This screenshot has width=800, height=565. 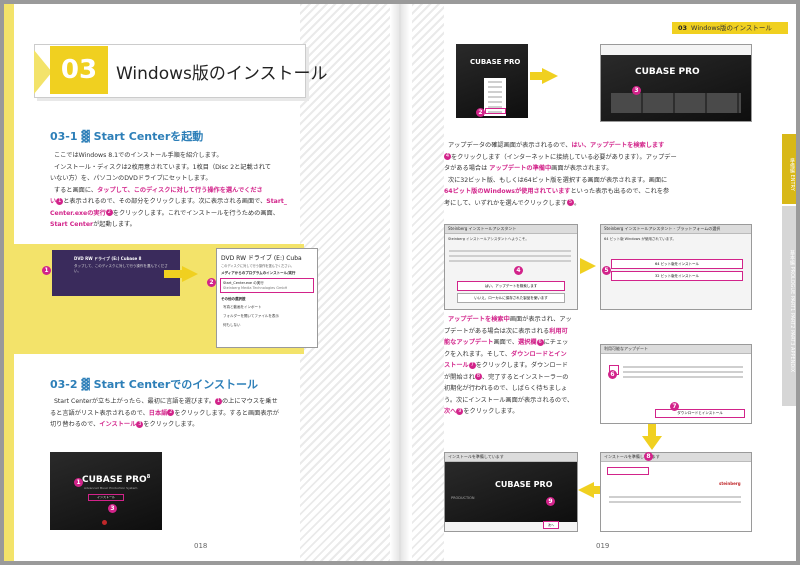 What do you see at coordinates (636, 90) in the screenshot?
I see `marker-right-3: 3` at bounding box center [636, 90].